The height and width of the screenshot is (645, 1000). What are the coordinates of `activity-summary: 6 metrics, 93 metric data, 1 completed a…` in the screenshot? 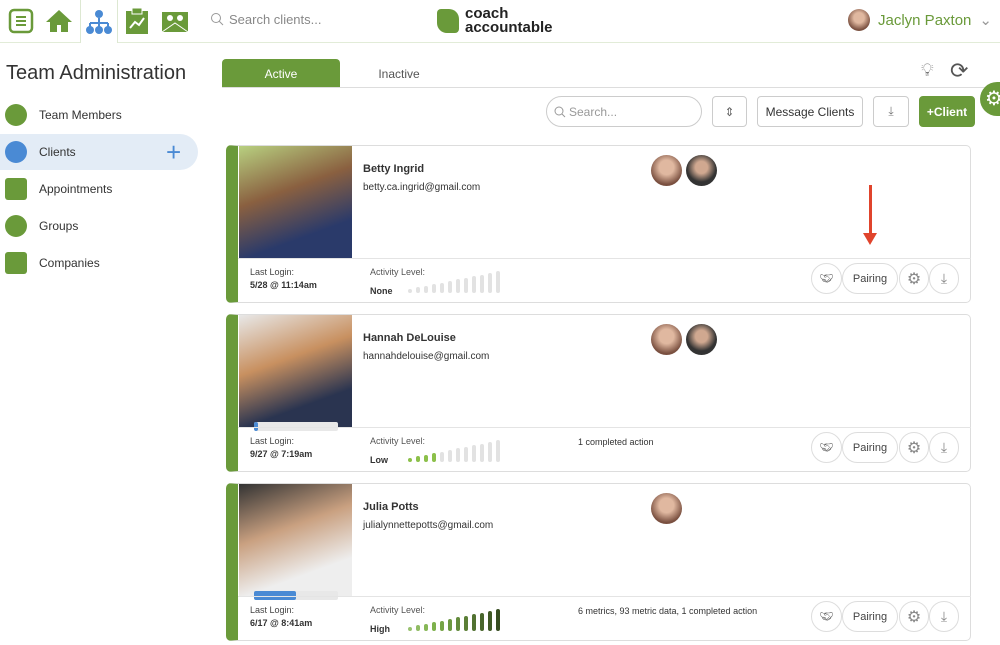 It's located at (668, 611).